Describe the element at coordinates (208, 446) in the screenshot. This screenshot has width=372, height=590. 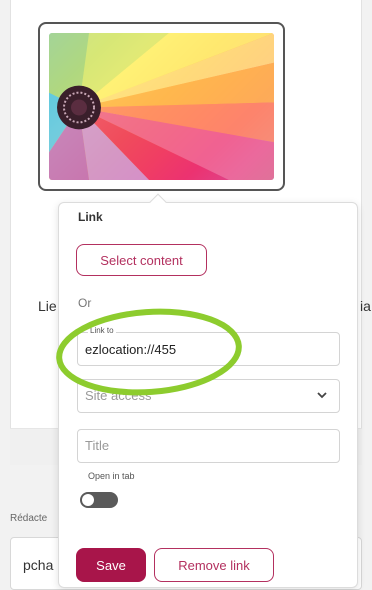
I see `title-input` at that location.